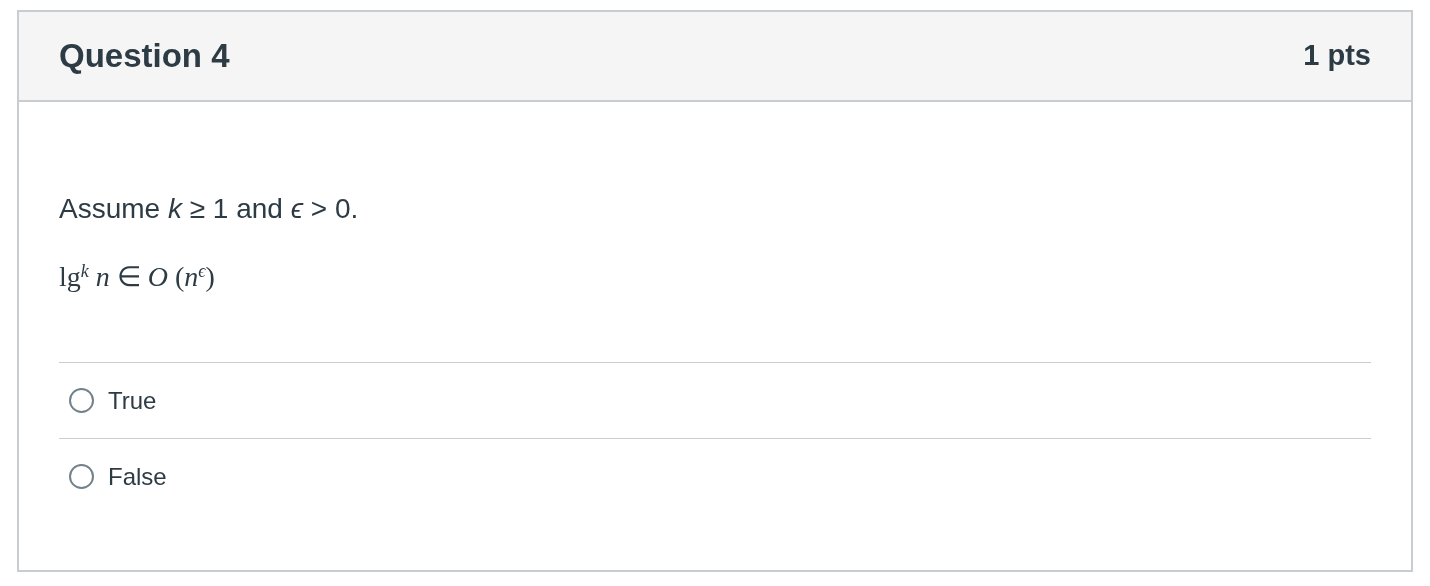 The width and height of the screenshot is (1430, 586). I want to click on answer-option: True, so click(715, 400).